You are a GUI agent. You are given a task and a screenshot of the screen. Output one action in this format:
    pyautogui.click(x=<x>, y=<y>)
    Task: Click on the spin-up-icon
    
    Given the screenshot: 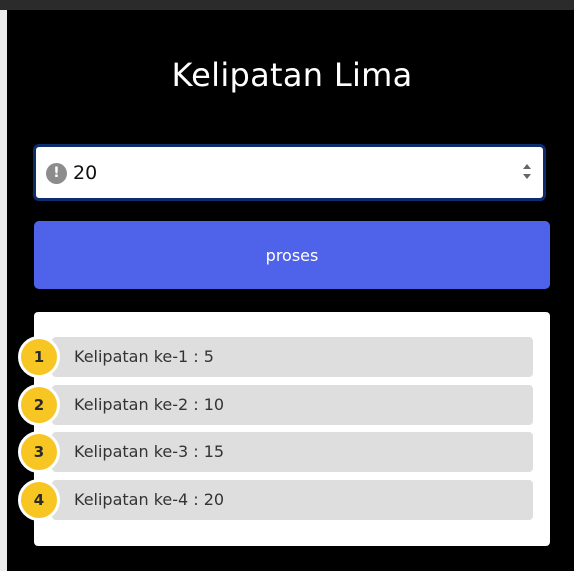 What is the action you would take?
    pyautogui.click(x=527, y=166)
    